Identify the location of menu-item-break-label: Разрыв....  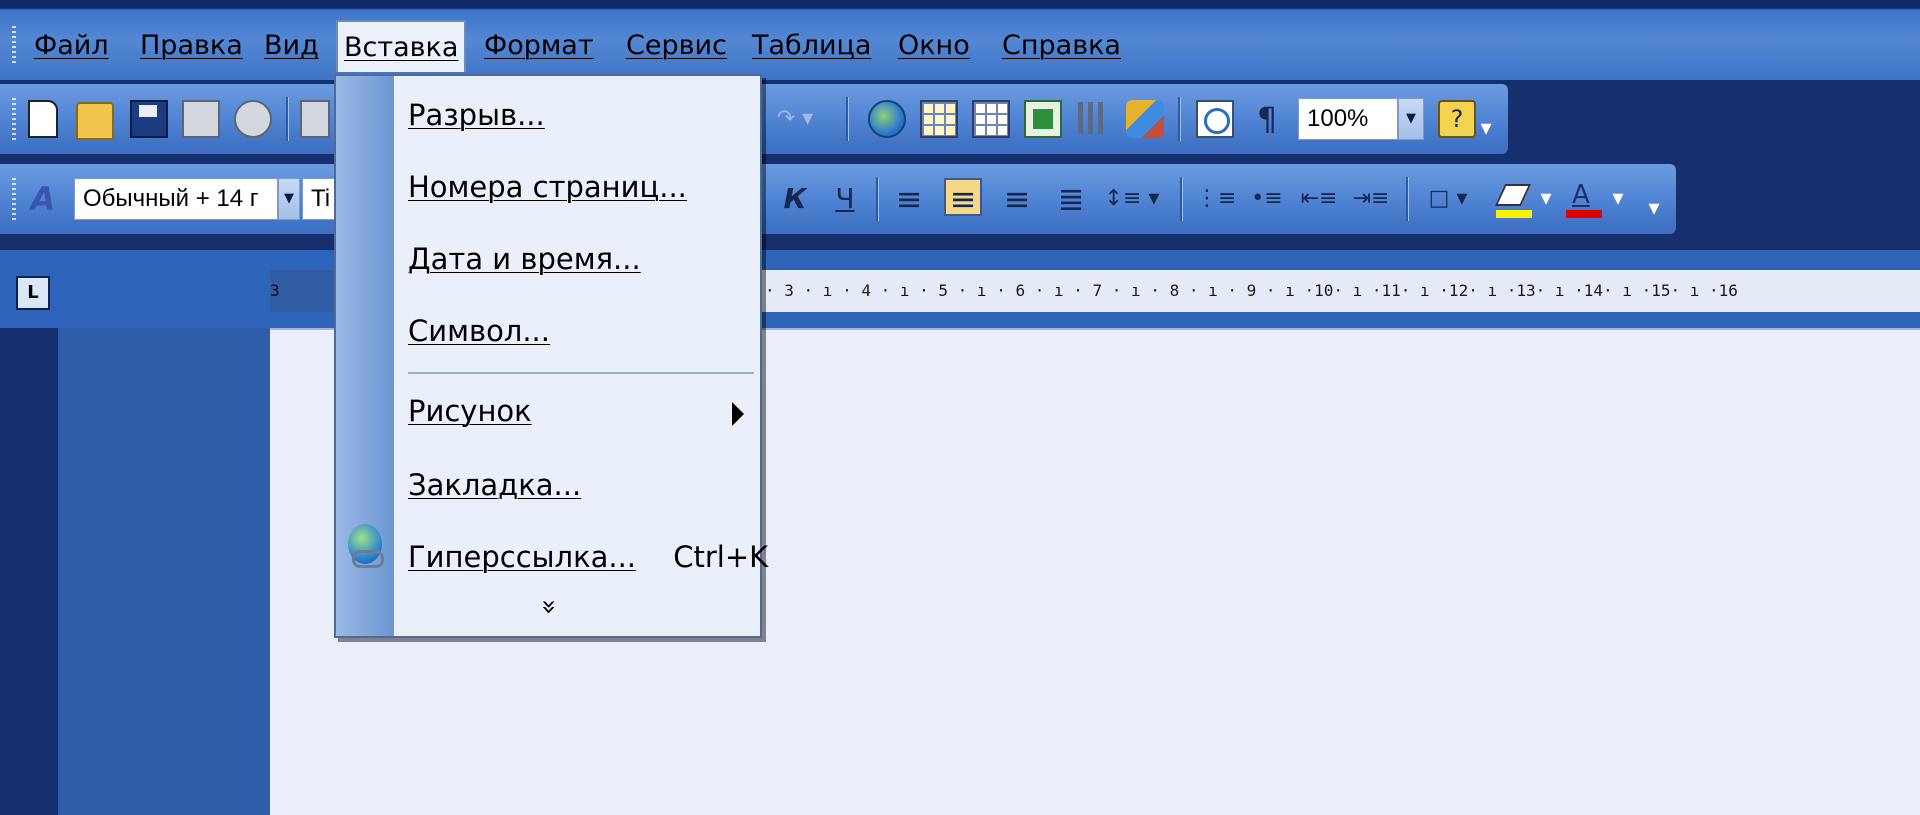
(476, 115).